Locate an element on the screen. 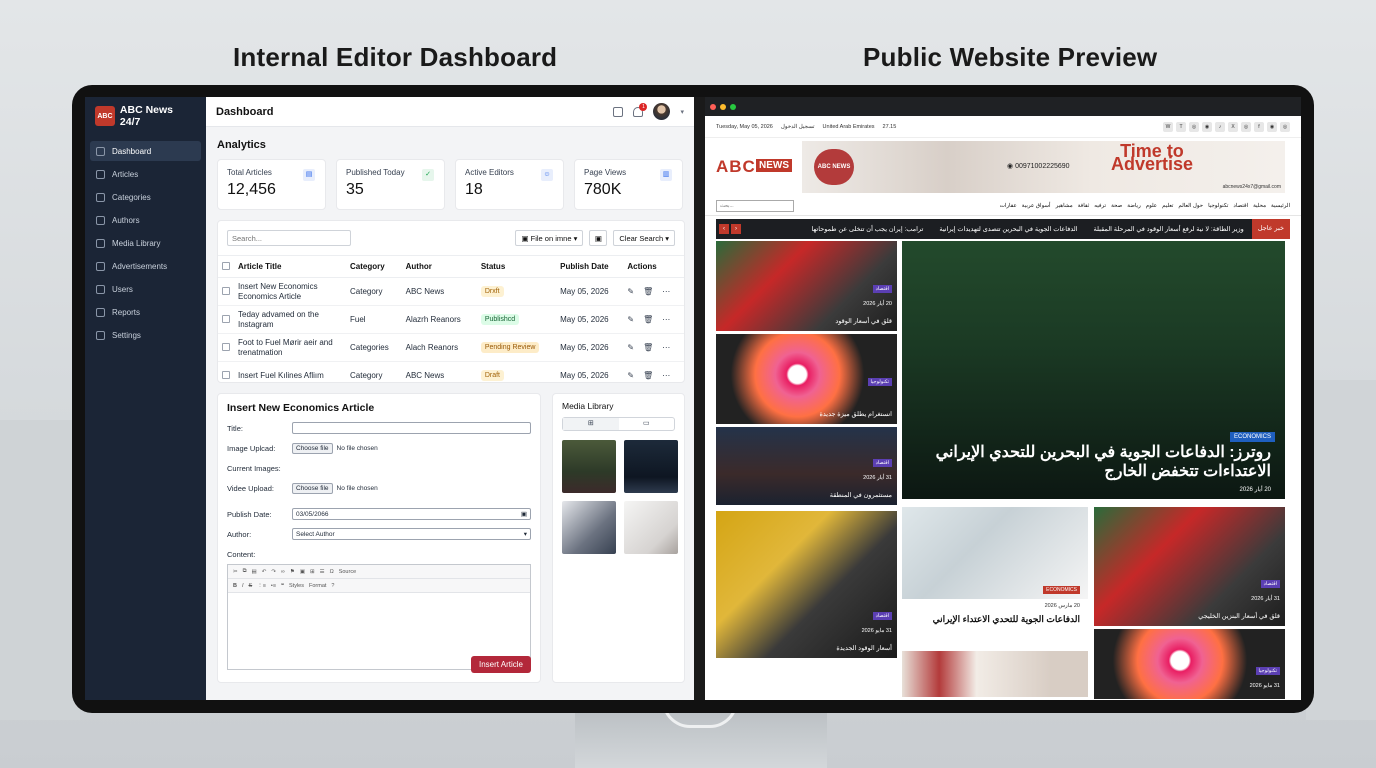 The image size is (1376, 768). more-icon: ⋯ is located at coordinates (666, 319).